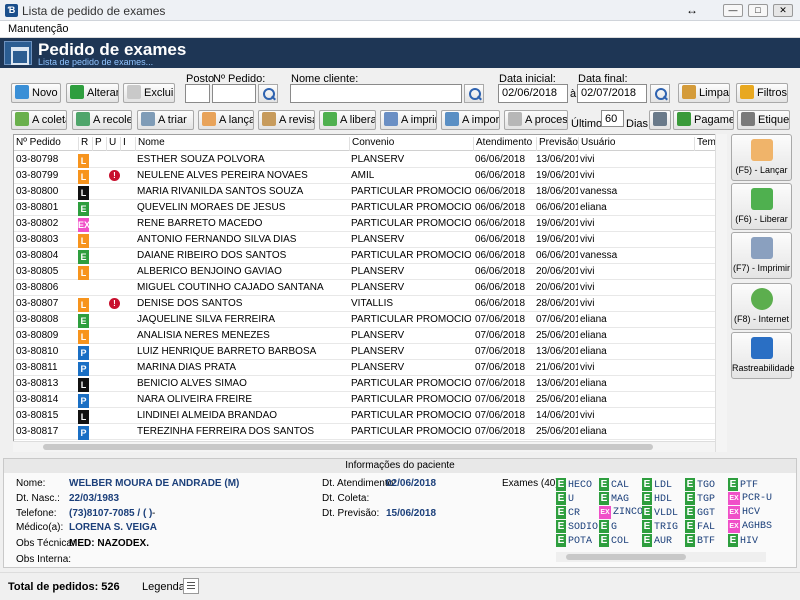 The width and height of the screenshot is (800, 600). I want to click on exam-item: E TGP, so click(700, 498).